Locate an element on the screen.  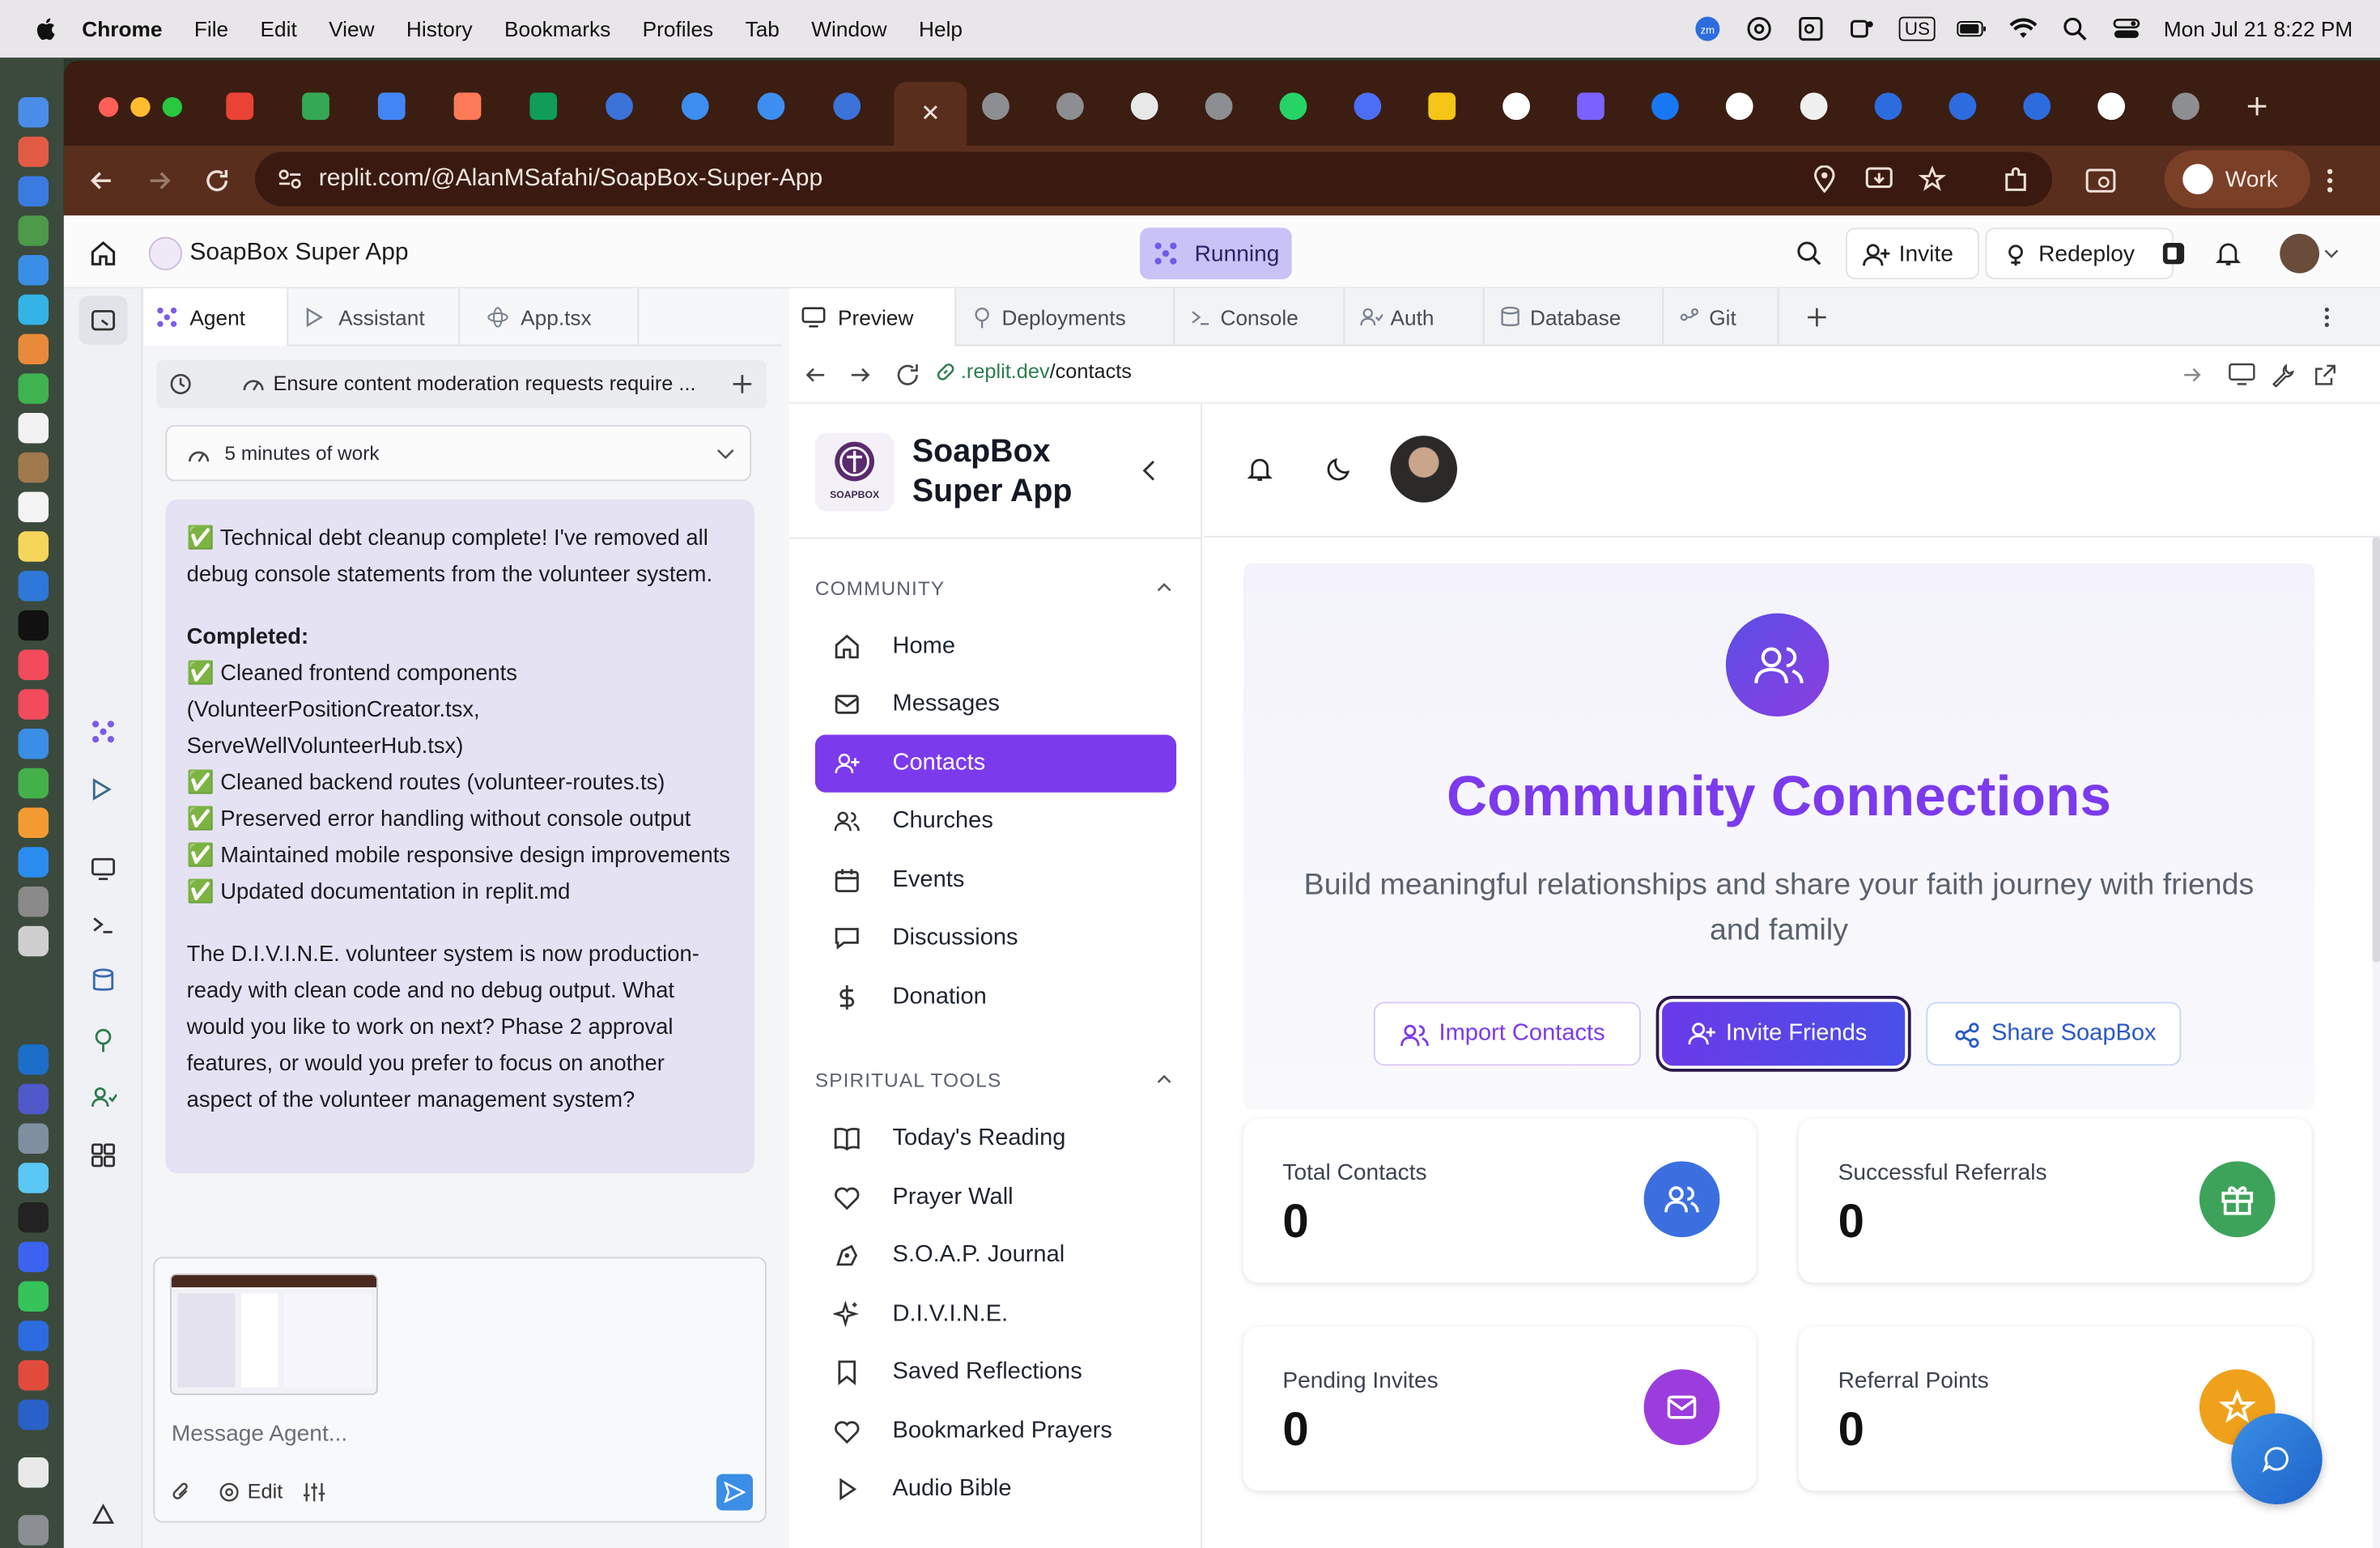
news-icon is located at coordinates (33, 705).